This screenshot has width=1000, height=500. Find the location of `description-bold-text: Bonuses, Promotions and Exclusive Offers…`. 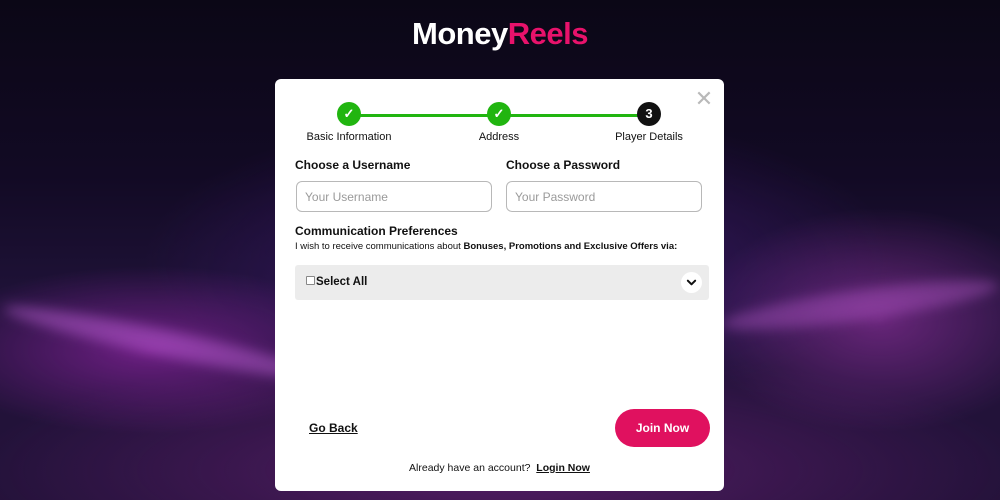

description-bold-text: Bonuses, Promotions and Exclusive Offers… is located at coordinates (570, 246).